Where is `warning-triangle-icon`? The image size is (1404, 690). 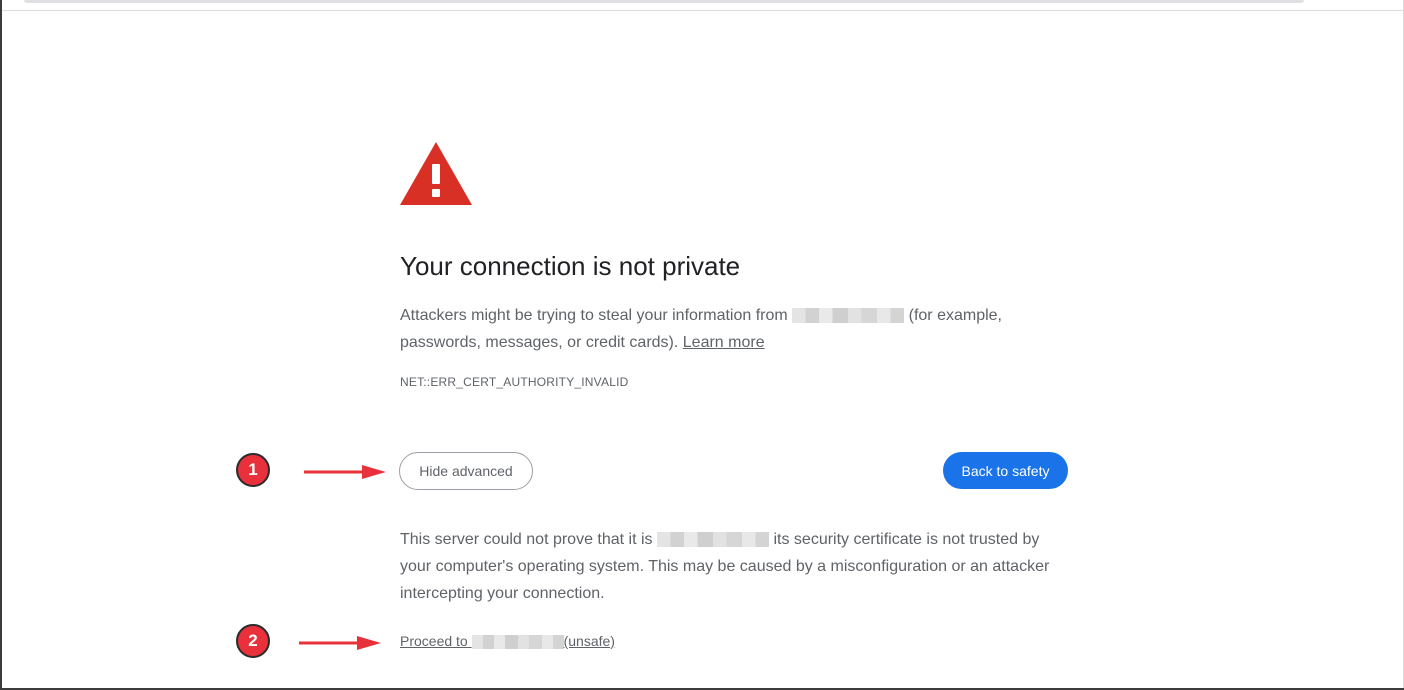
warning-triangle-icon is located at coordinates (436, 173).